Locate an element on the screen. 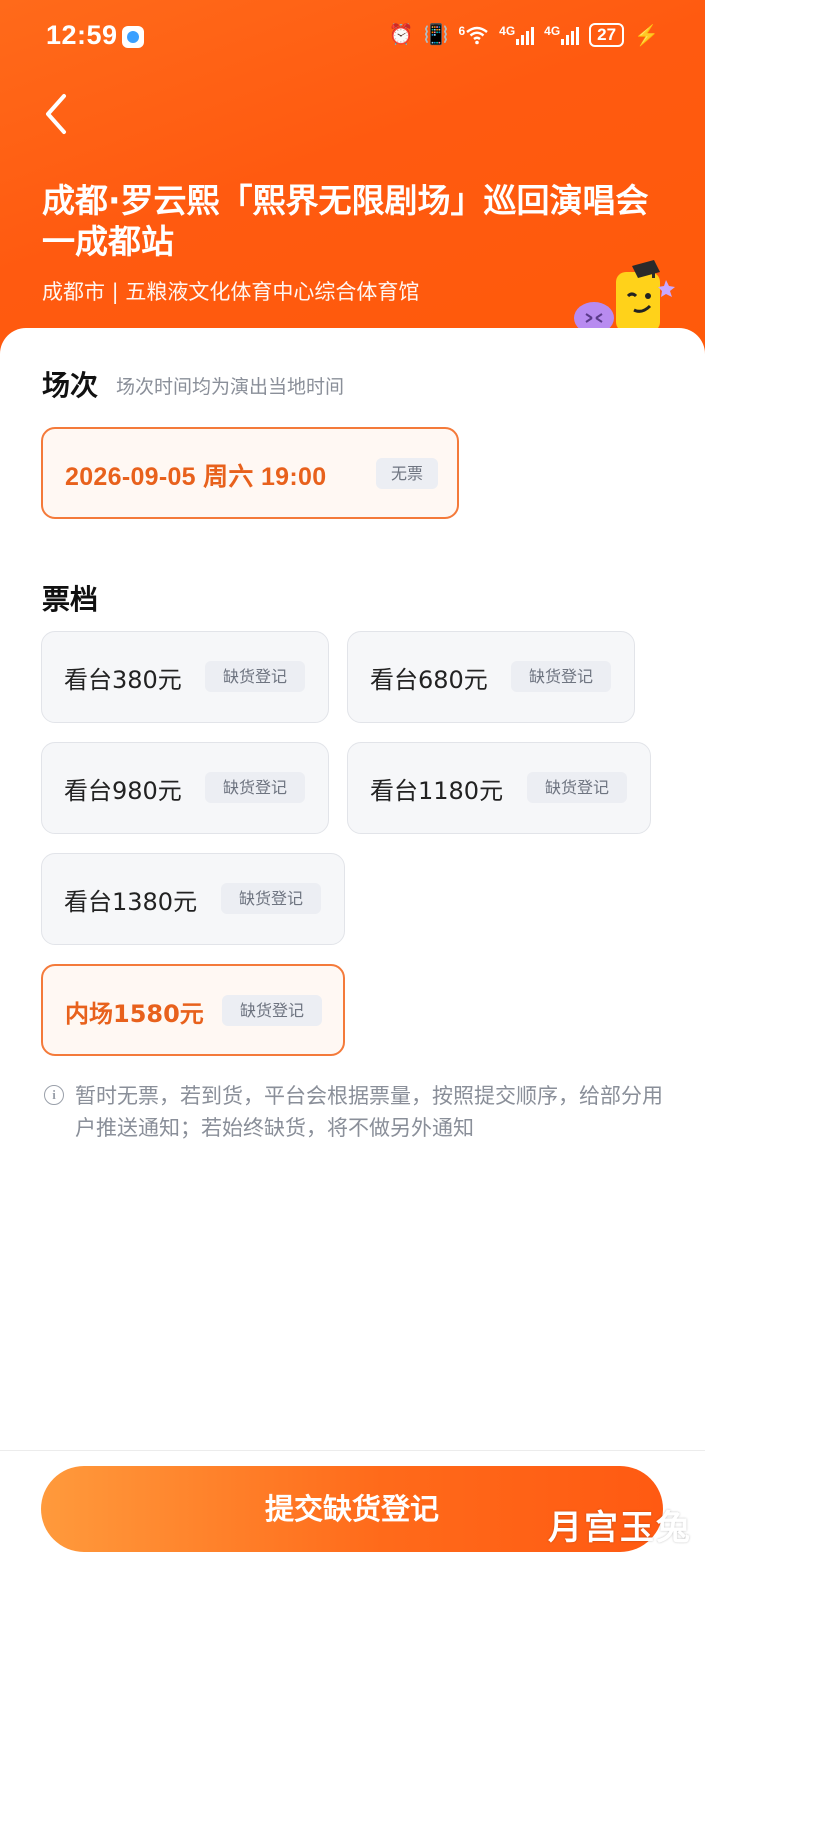 This screenshot has width=819, height=1821. battery-icon: 27 is located at coordinates (607, 35).